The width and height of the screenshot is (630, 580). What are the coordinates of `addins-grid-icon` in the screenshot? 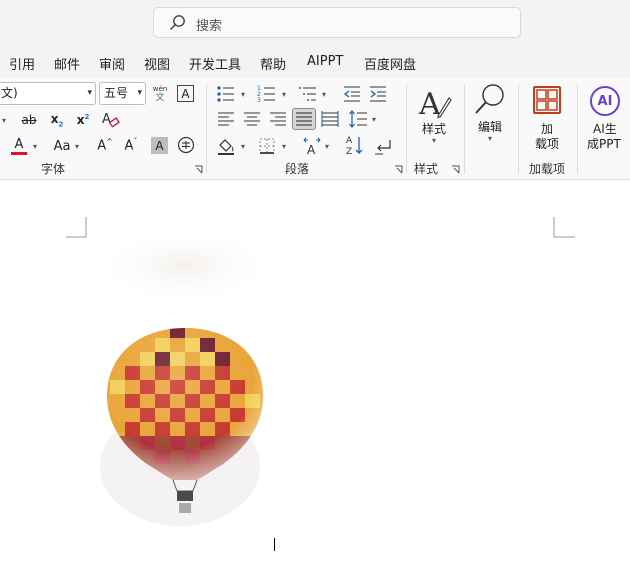 It's located at (547, 100).